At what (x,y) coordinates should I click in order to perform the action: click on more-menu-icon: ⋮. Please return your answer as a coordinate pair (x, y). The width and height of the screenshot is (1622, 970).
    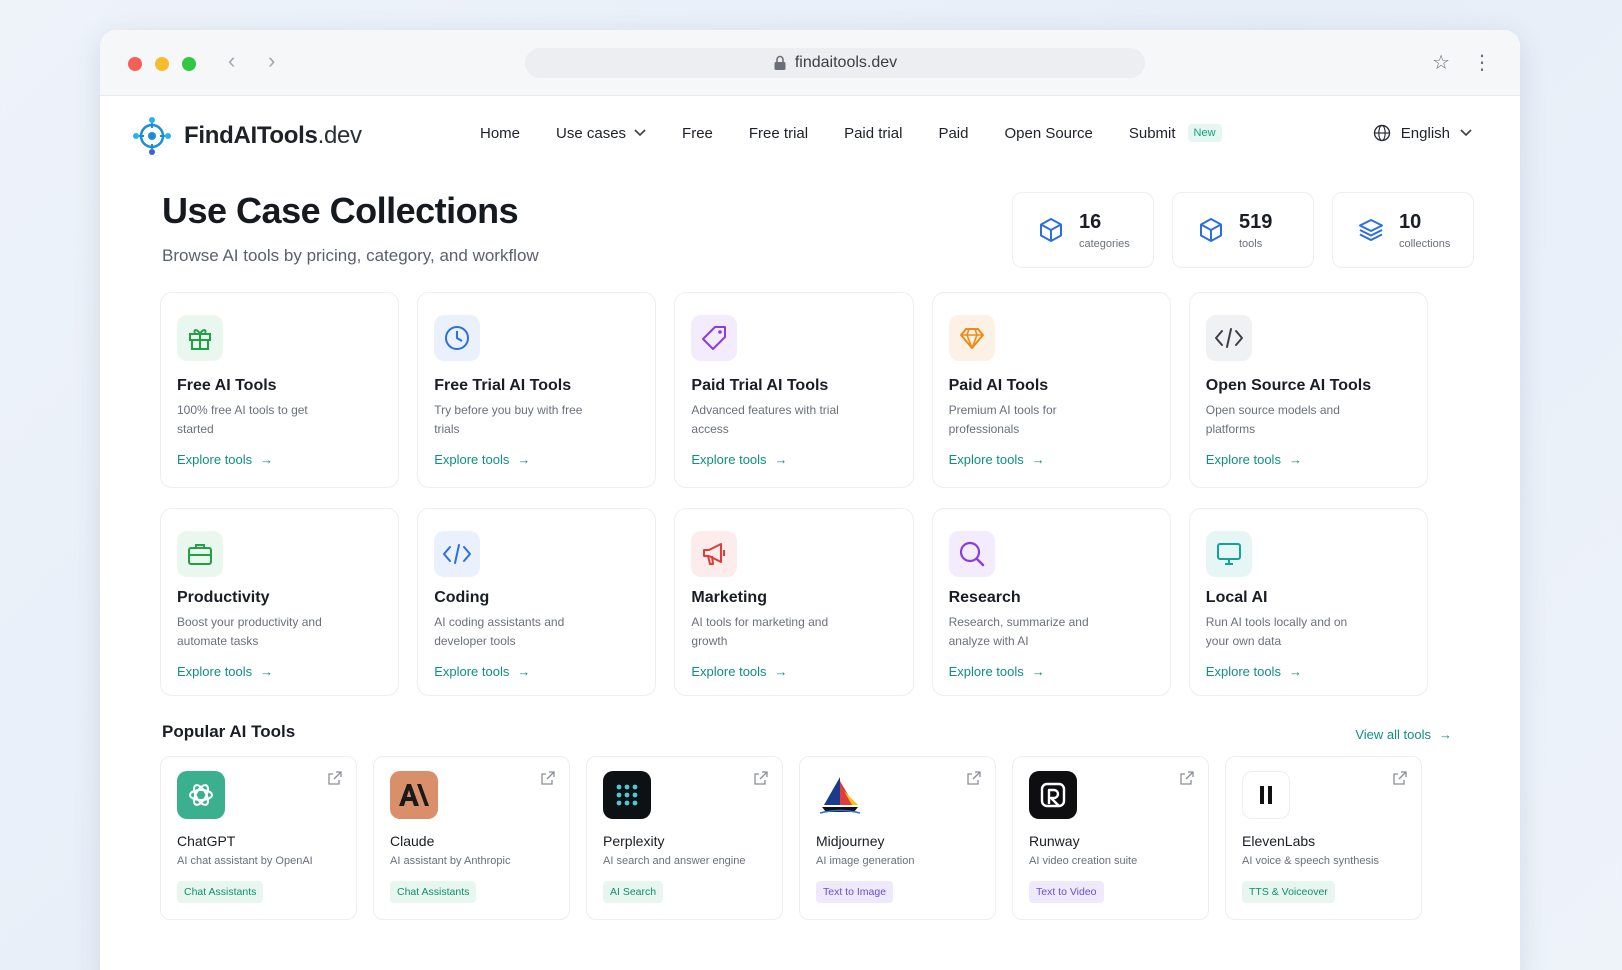
    Looking at the image, I should click on (1482, 62).